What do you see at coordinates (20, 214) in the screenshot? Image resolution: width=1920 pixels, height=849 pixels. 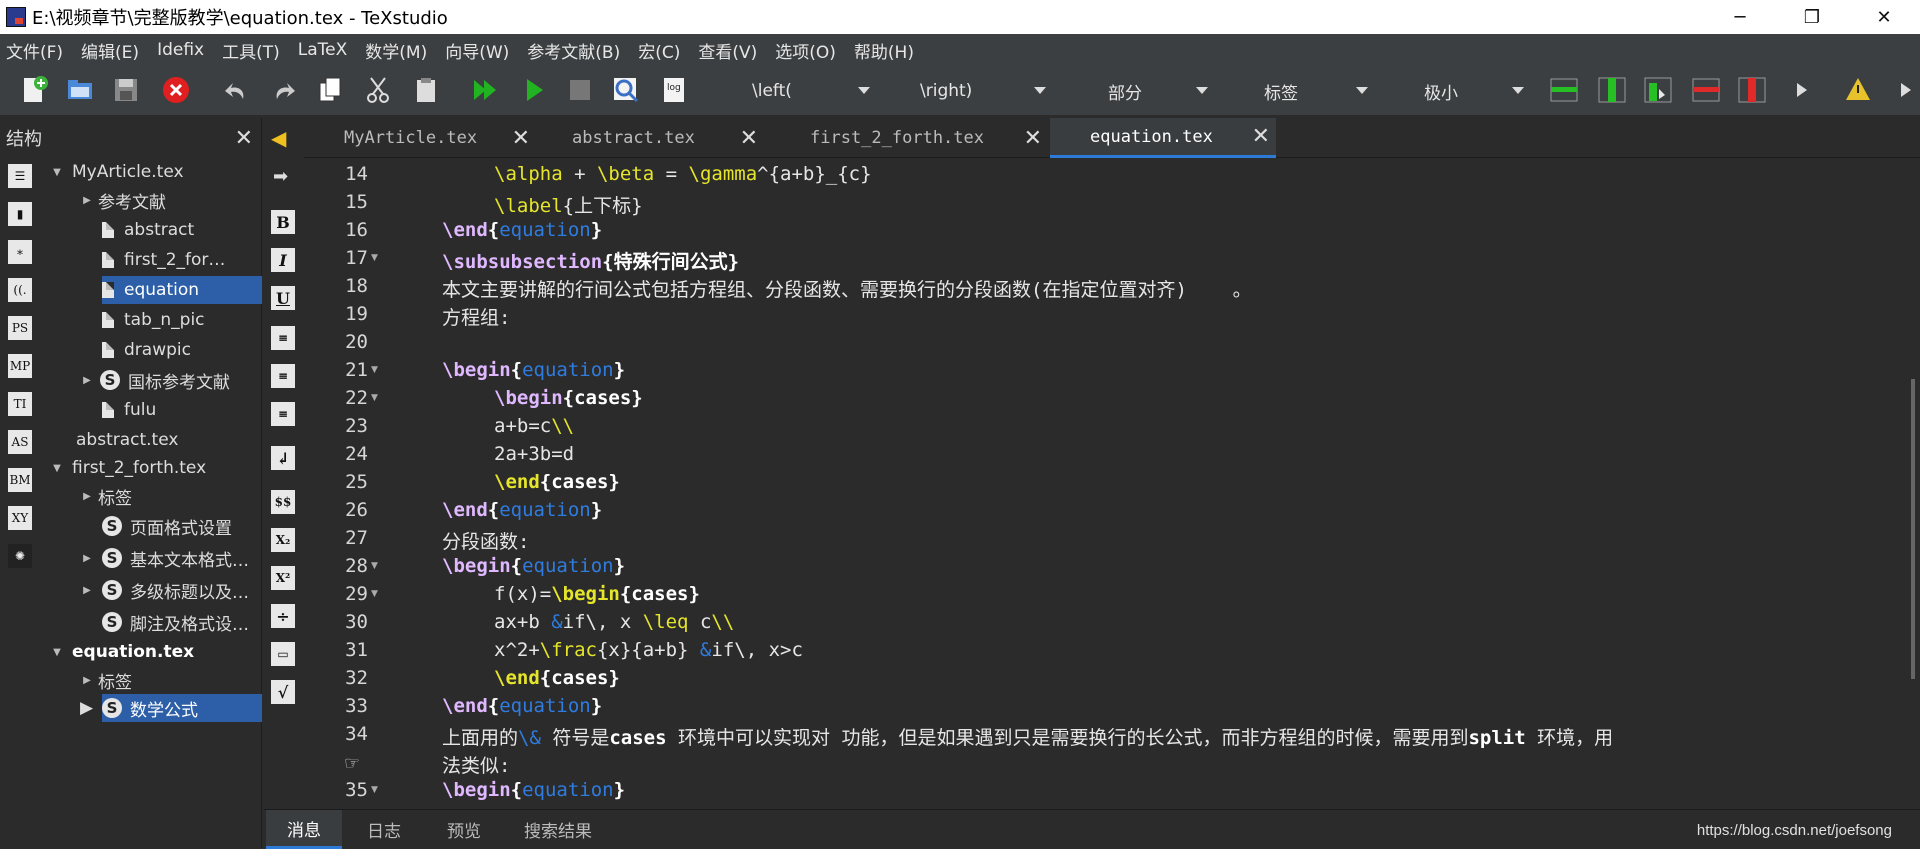 I see `bookmarks-icon: ▮` at bounding box center [20, 214].